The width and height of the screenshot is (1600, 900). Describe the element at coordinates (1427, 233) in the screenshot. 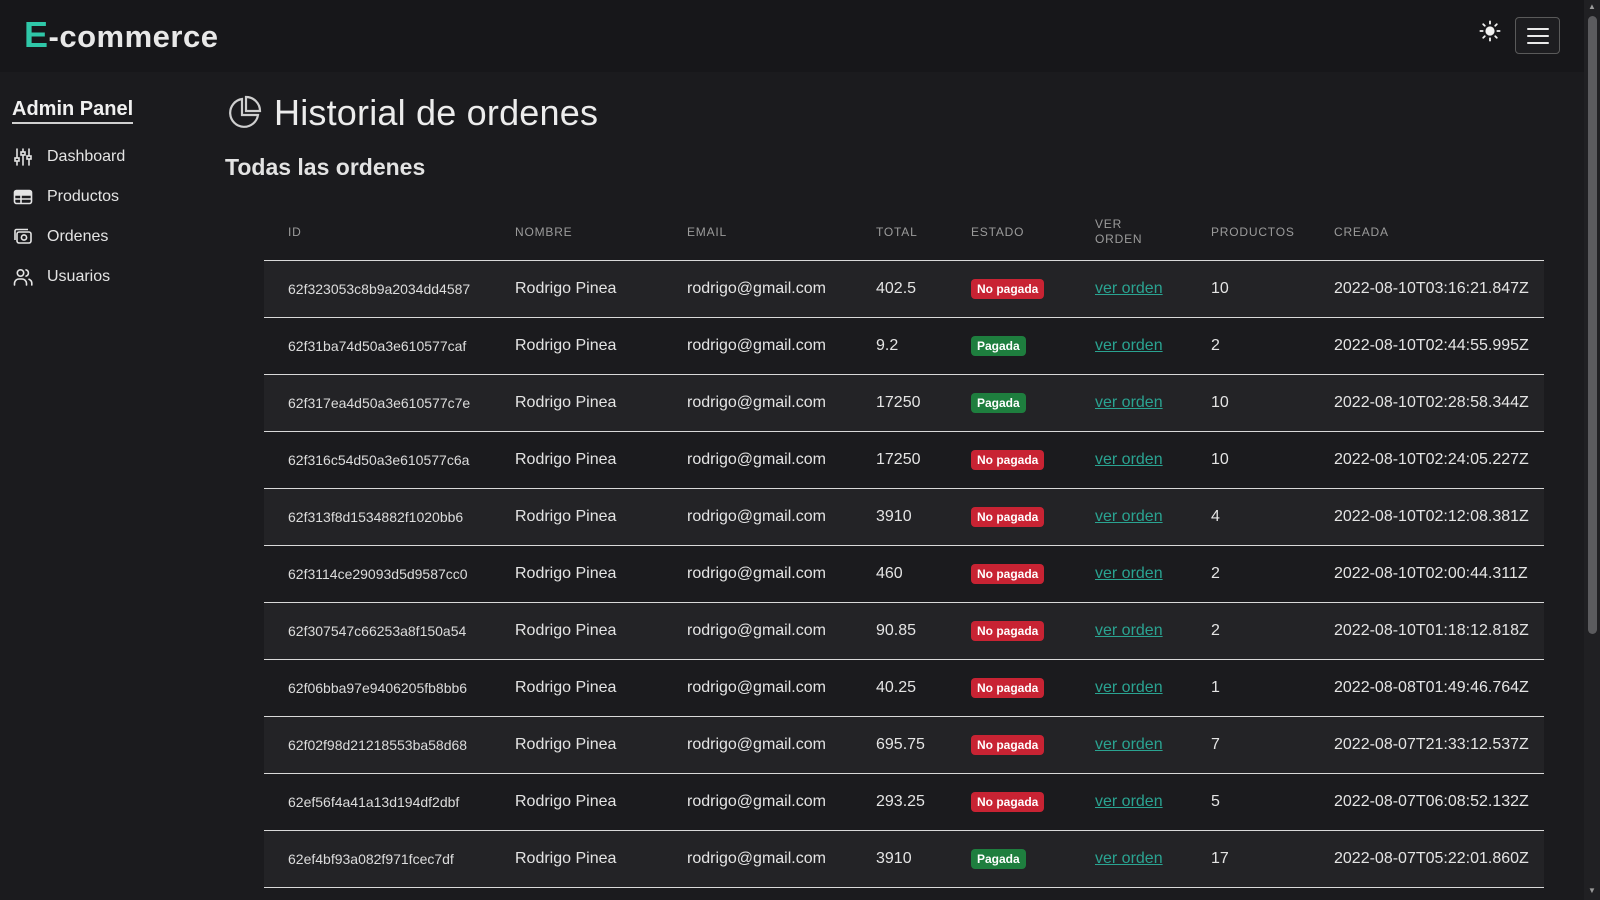

I see `column-header-creada: CREADA` at that location.